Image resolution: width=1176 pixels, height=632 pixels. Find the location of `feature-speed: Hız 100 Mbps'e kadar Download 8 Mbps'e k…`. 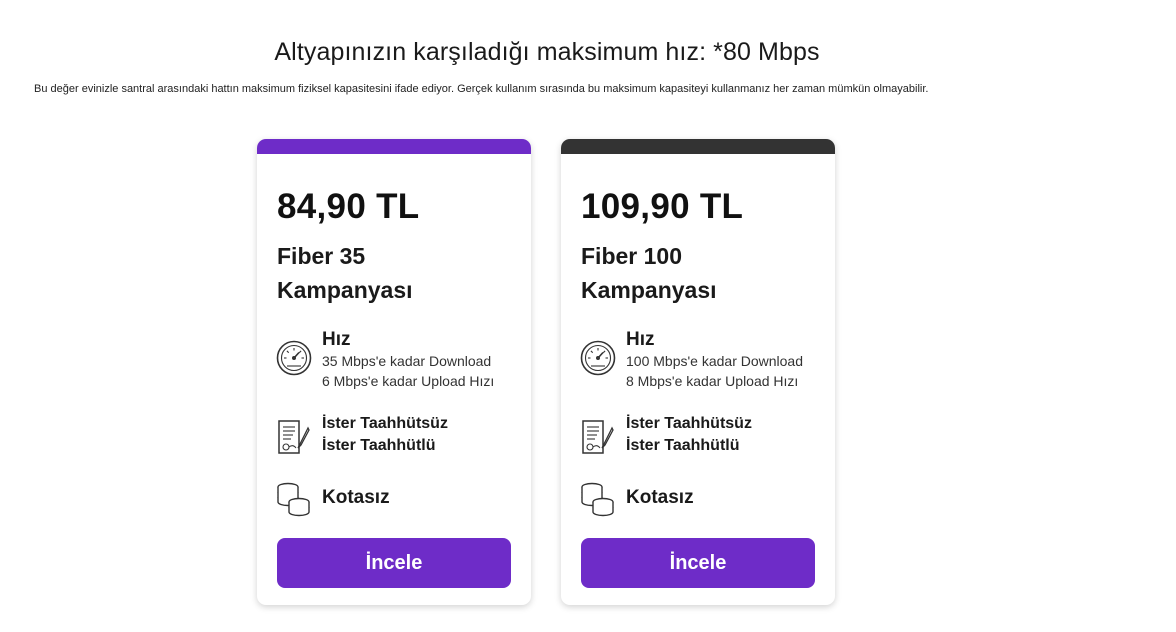

feature-speed: Hız 100 Mbps'e kadar Download 8 Mbps'e k… is located at coordinates (704, 364).